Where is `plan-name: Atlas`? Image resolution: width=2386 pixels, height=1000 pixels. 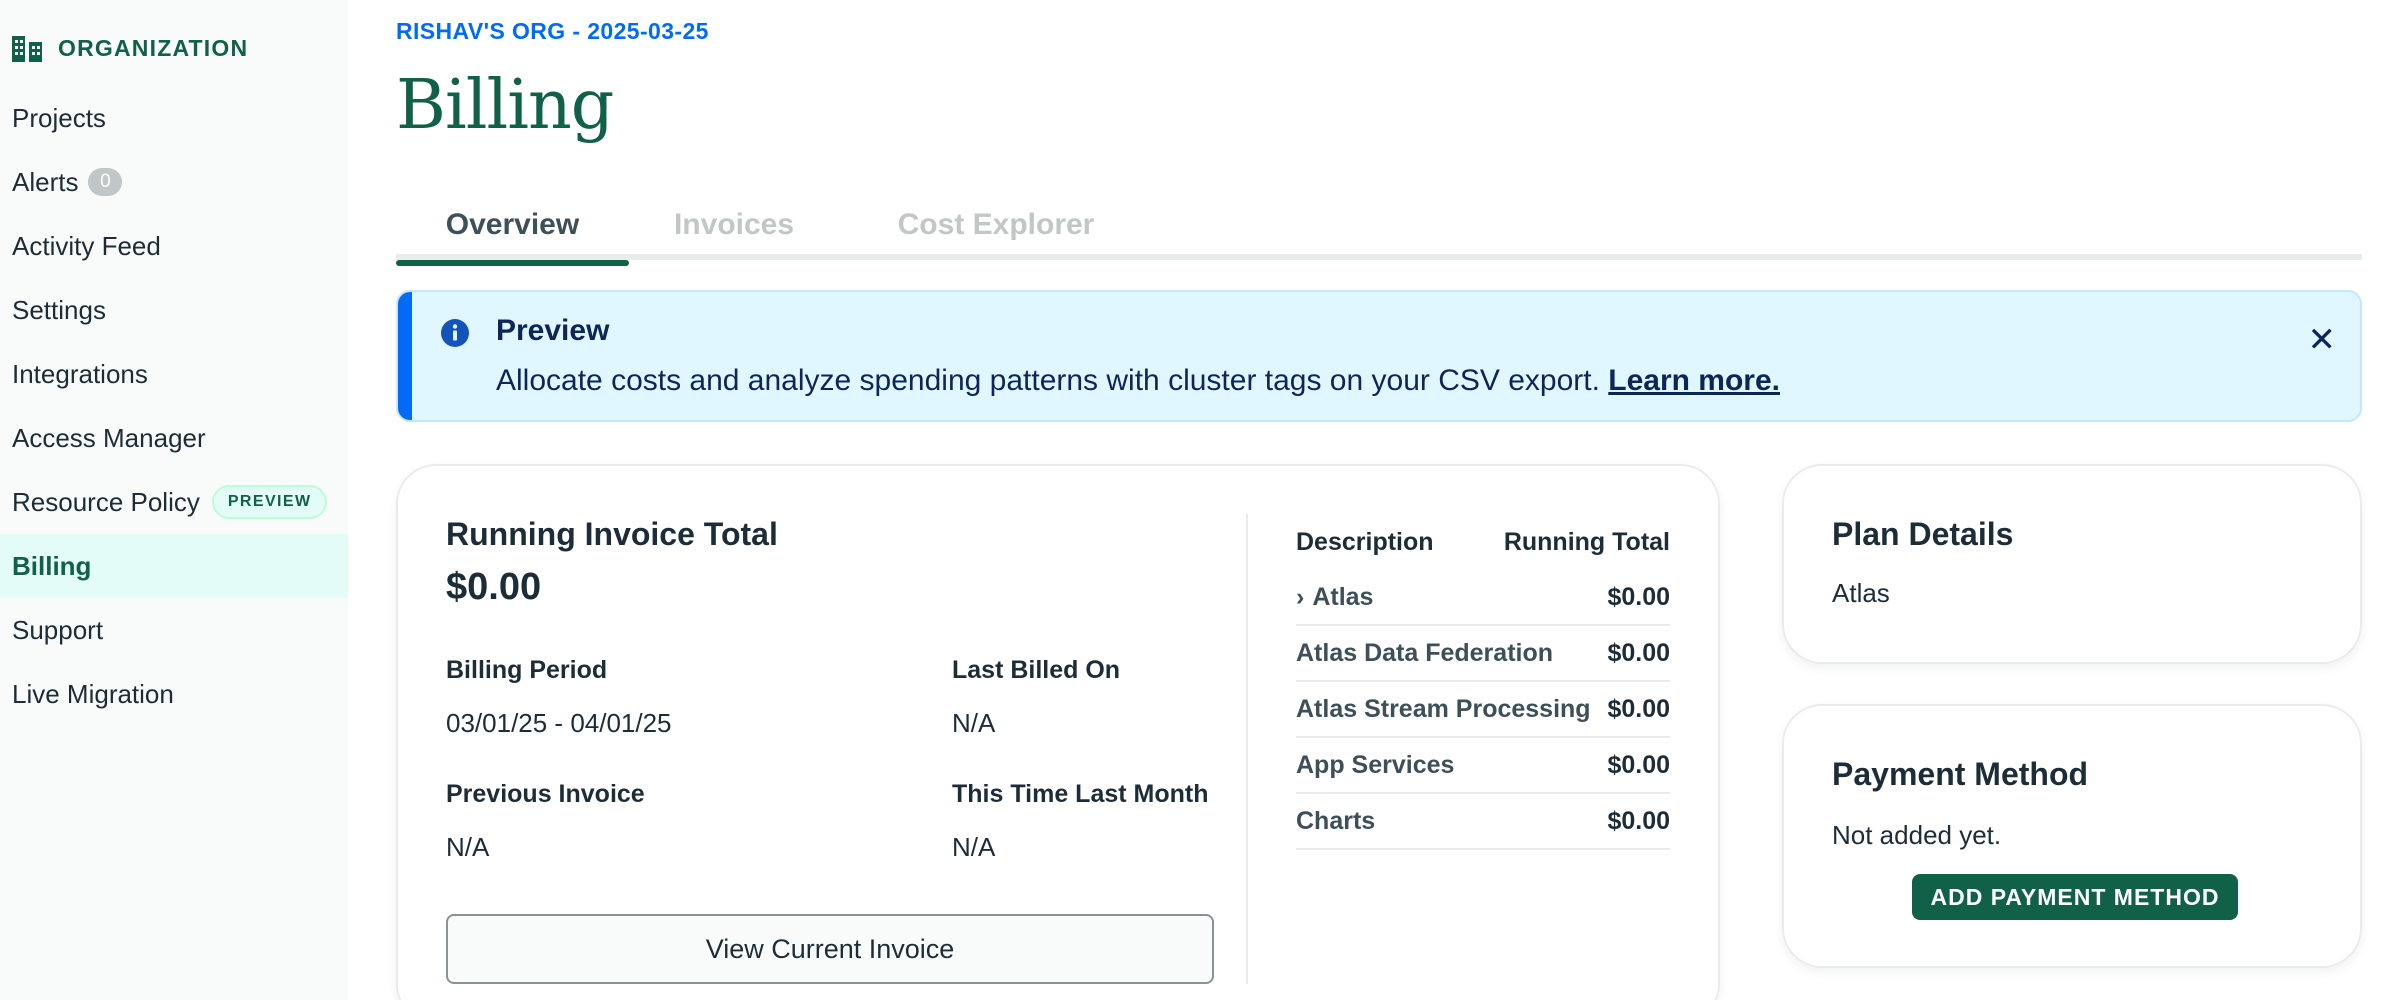 plan-name: Atlas is located at coordinates (1861, 593).